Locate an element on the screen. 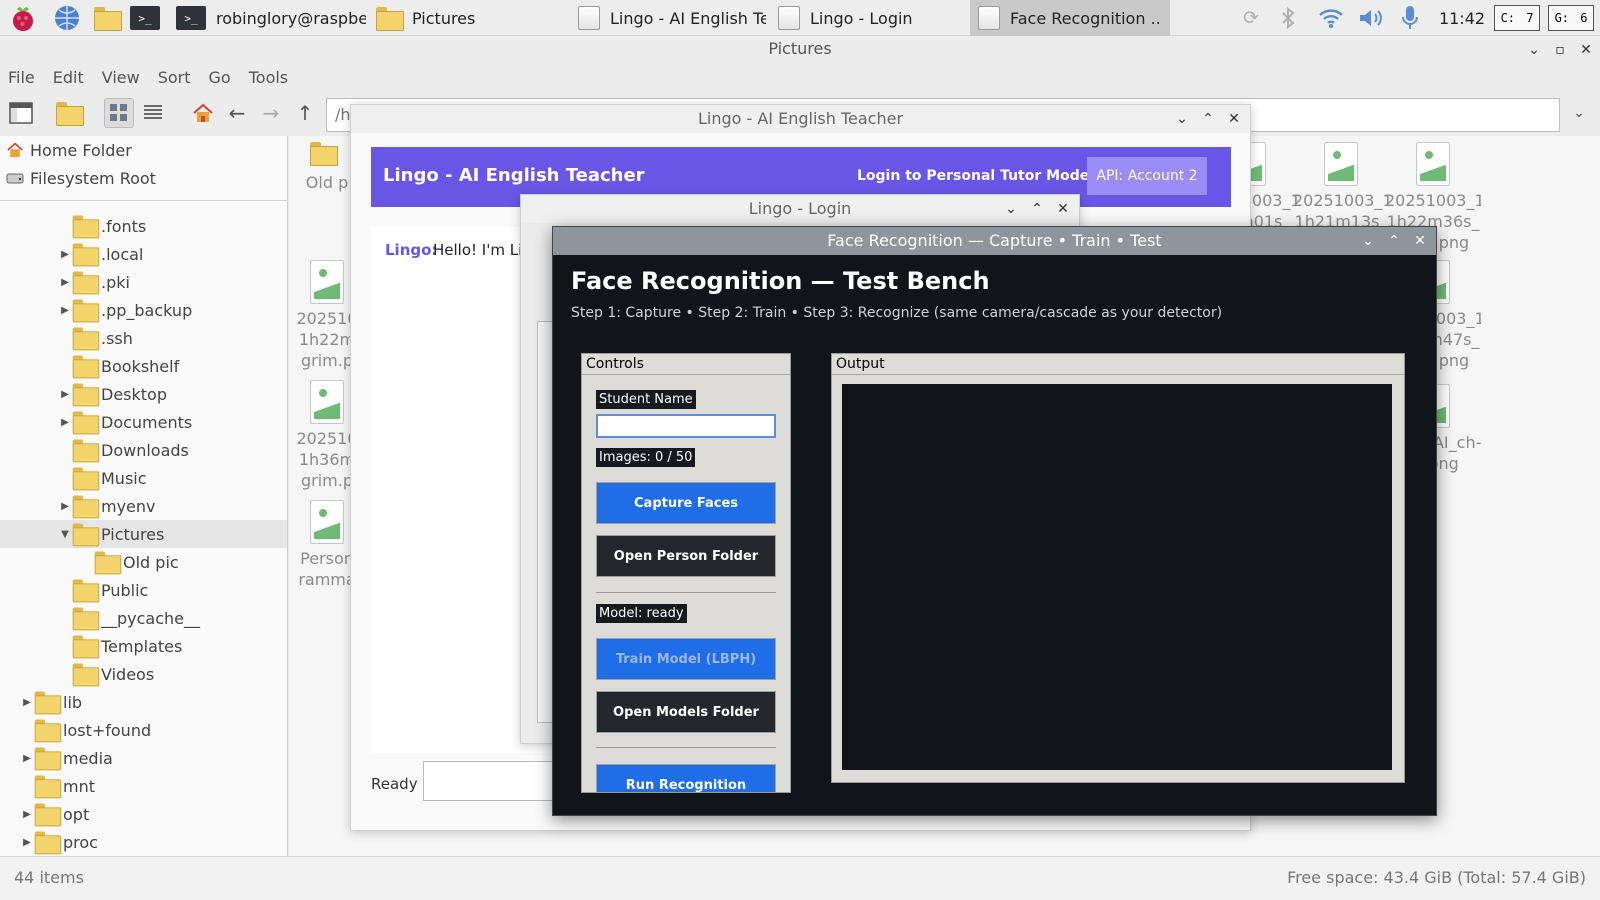  tree-item: Videos is located at coordinates (143, 674).